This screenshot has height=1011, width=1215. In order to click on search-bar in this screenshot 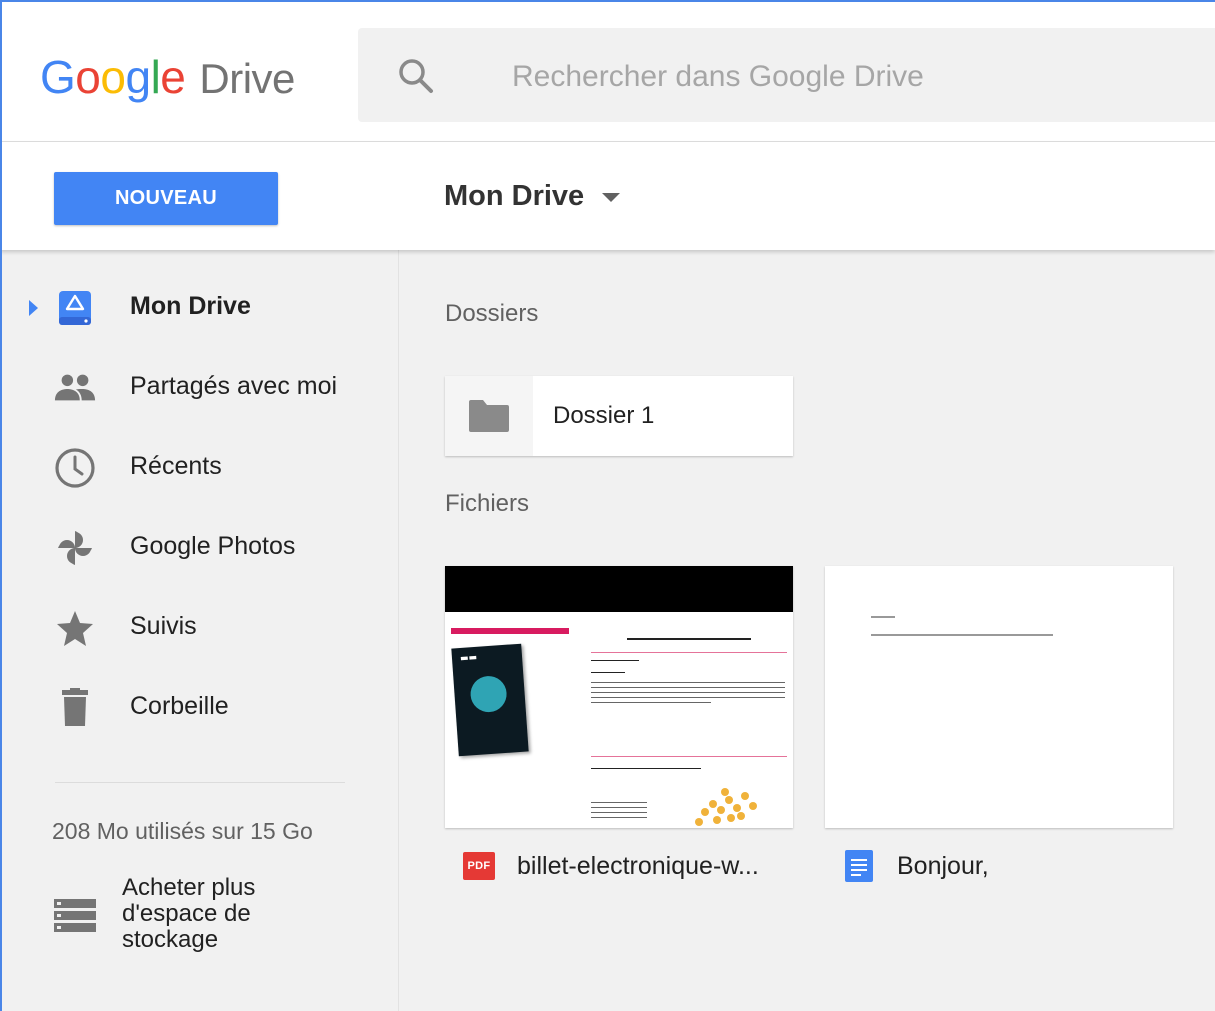, I will do `click(786, 75)`.